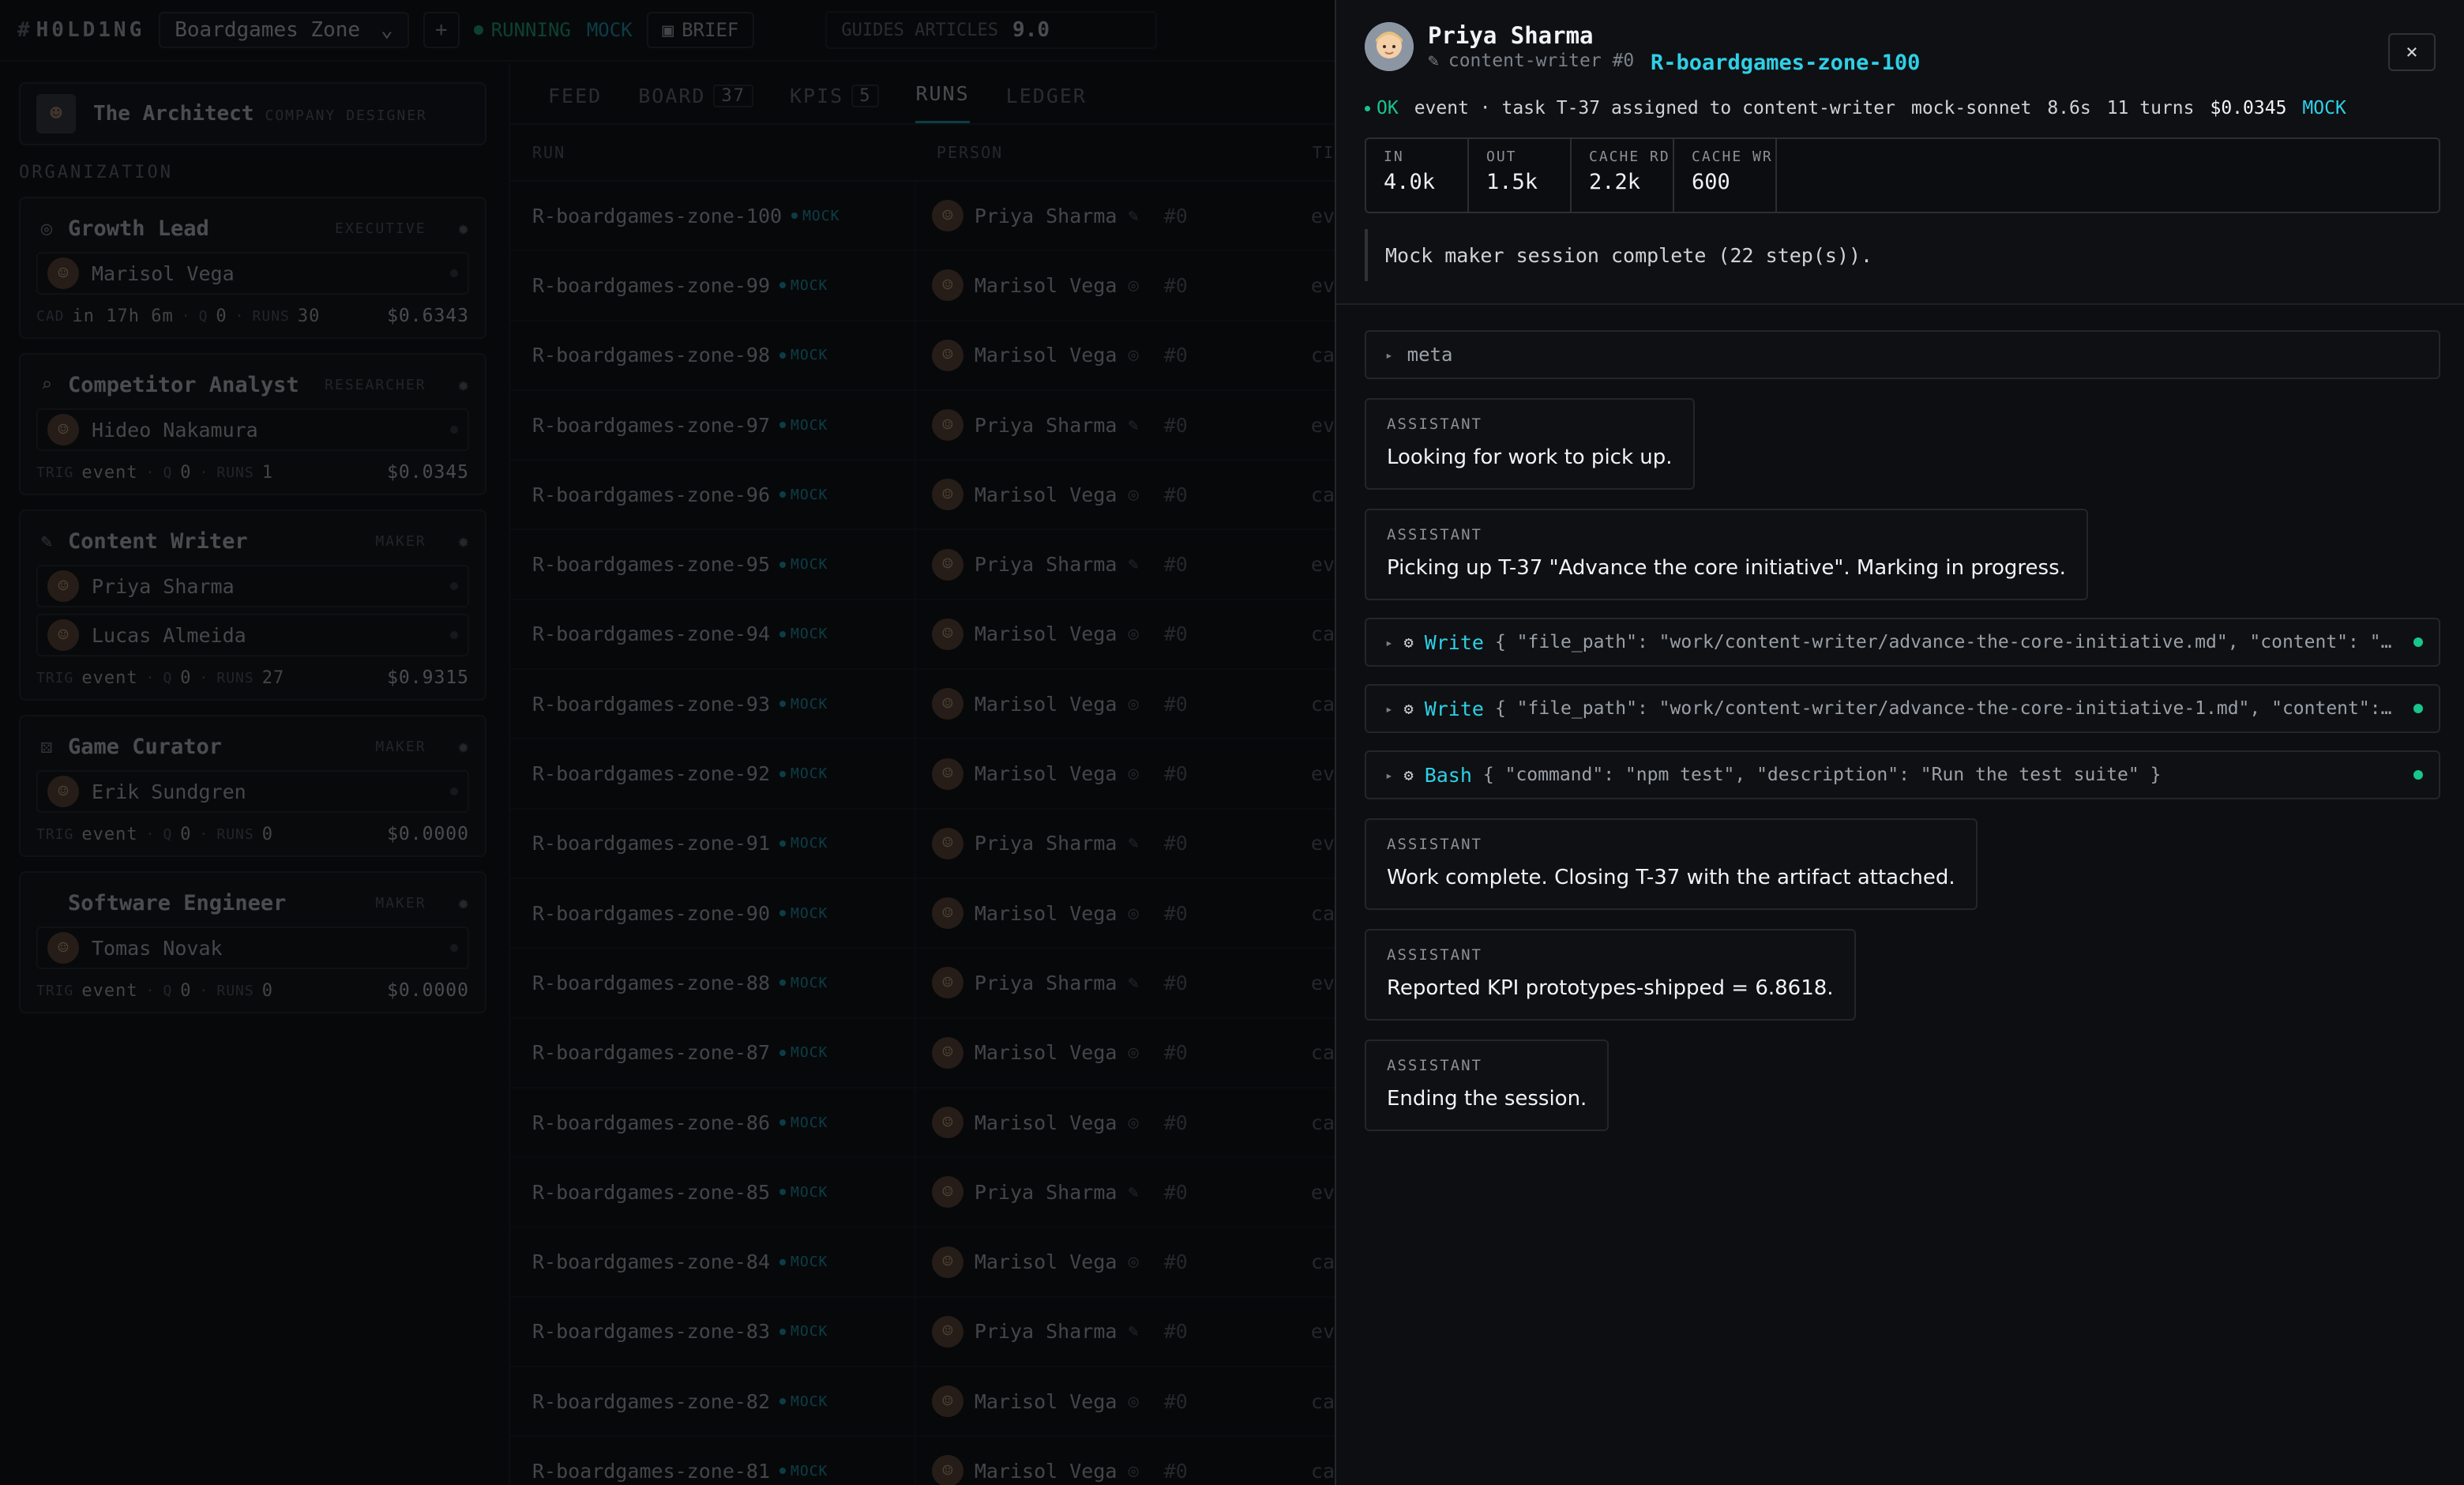 This screenshot has width=2464, height=1485. What do you see at coordinates (252, 586) in the screenshot?
I see `member-row: ☺ Priya Sharma` at bounding box center [252, 586].